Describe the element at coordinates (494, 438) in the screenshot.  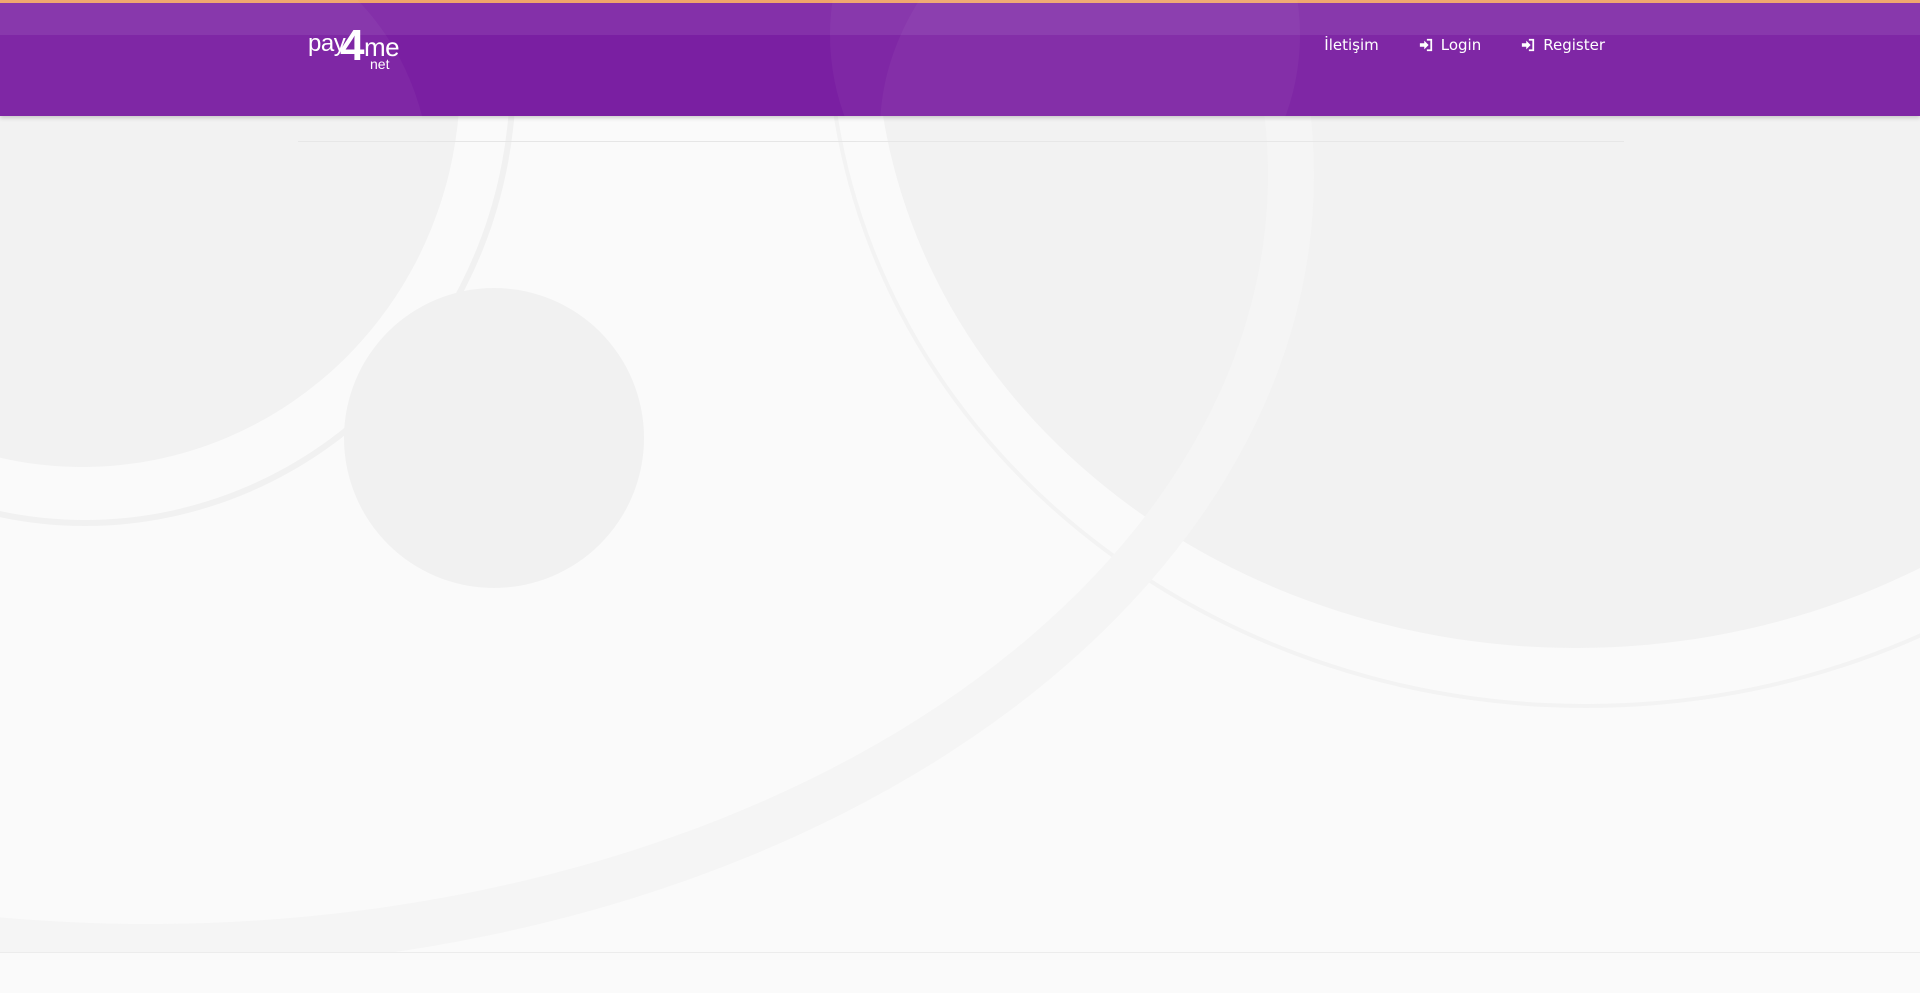
I see `background-circle` at that location.